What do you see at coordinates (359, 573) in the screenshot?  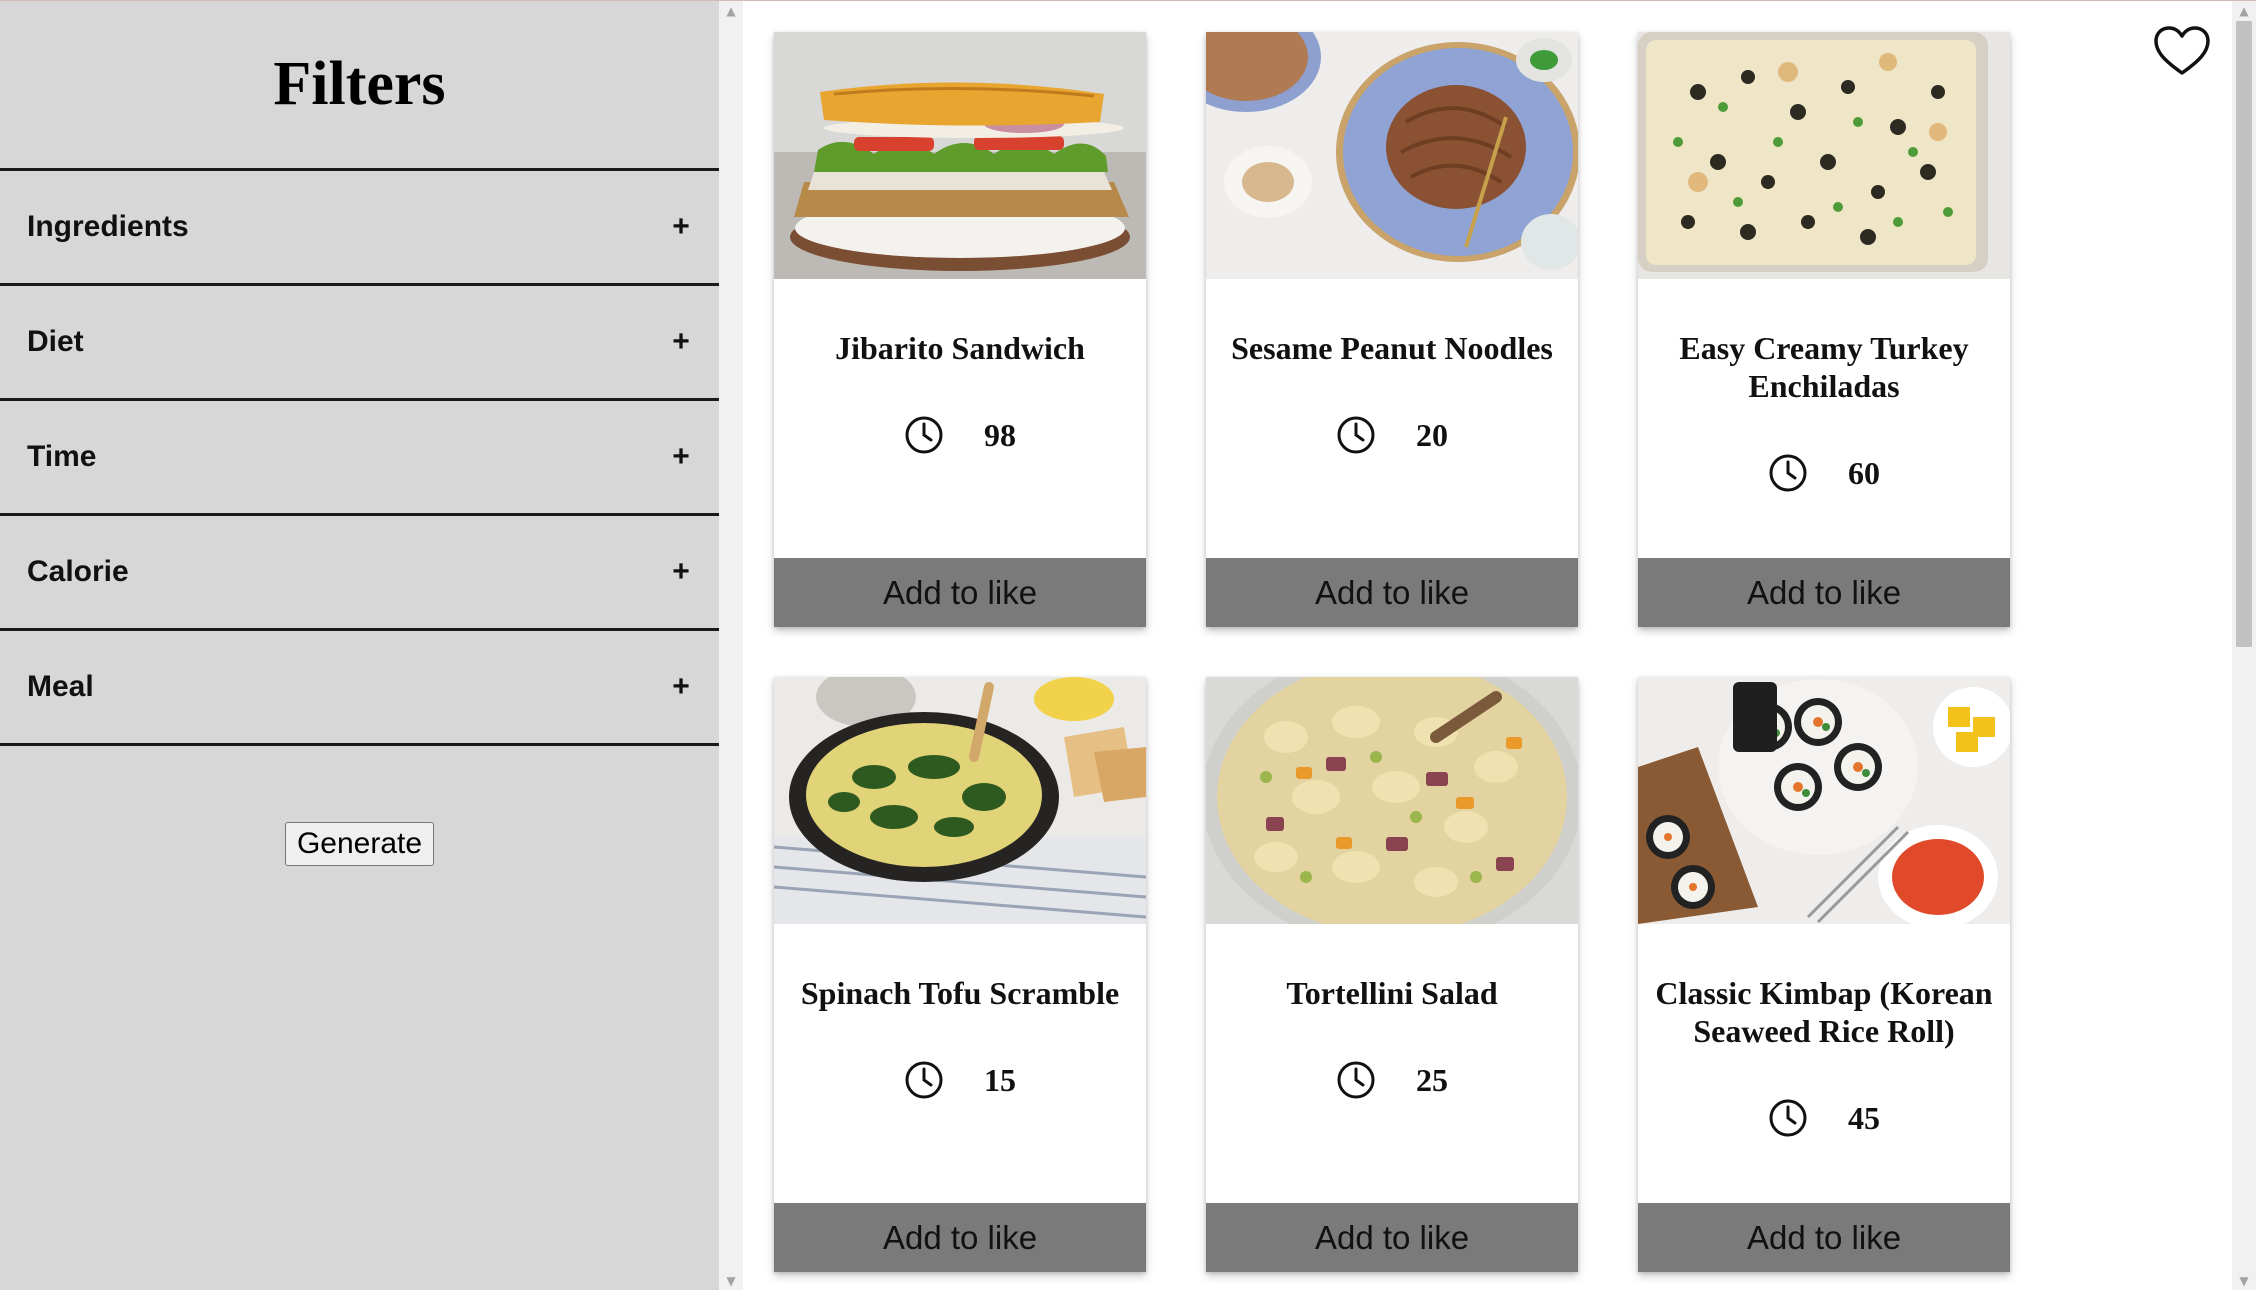 I see `filter-calorie: Calorie +` at bounding box center [359, 573].